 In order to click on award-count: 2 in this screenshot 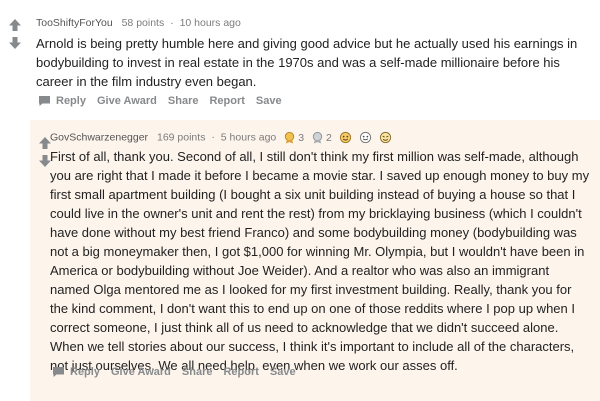, I will do `click(328, 137)`.